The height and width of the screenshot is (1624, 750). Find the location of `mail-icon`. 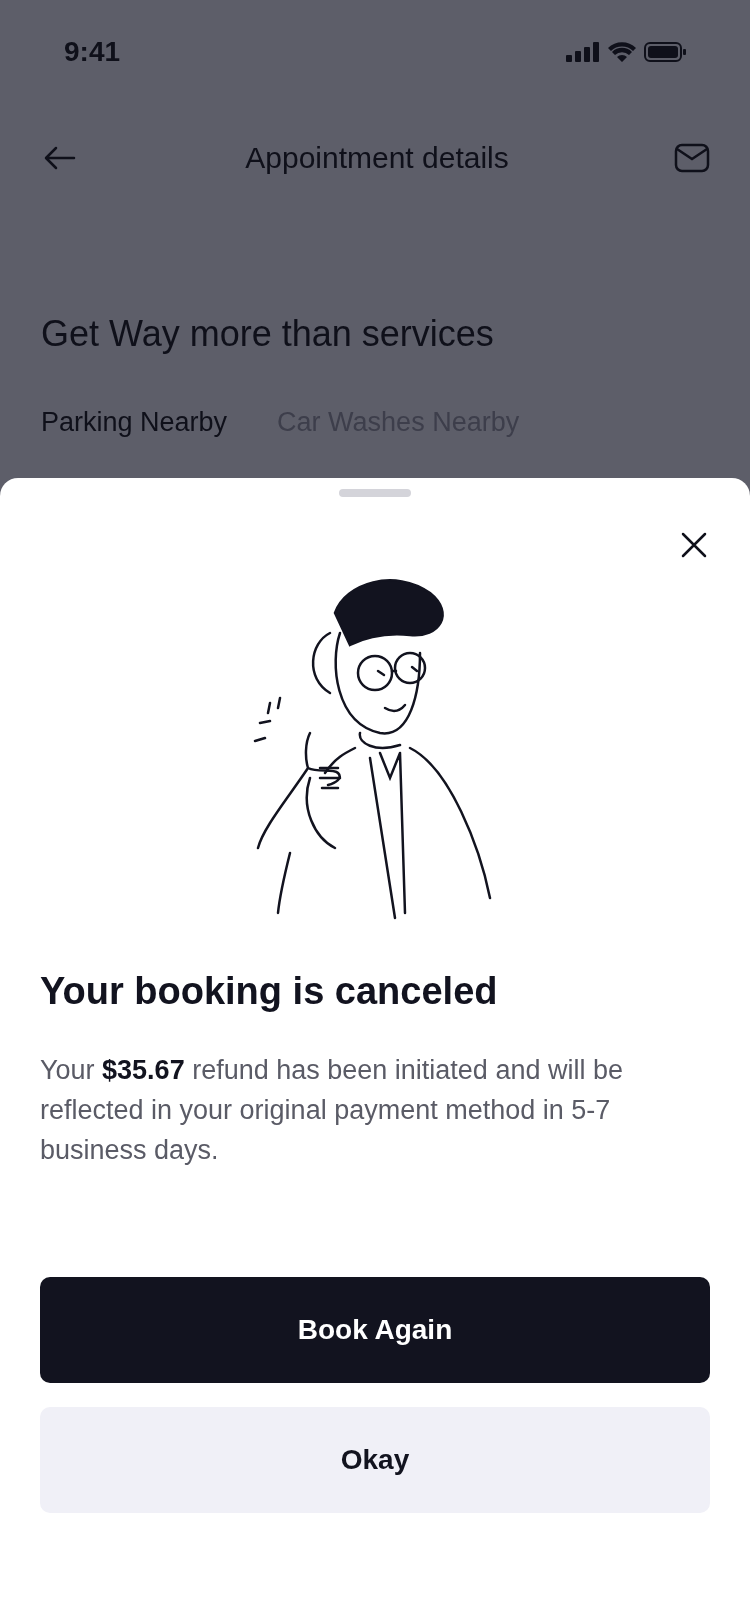

mail-icon is located at coordinates (692, 157).